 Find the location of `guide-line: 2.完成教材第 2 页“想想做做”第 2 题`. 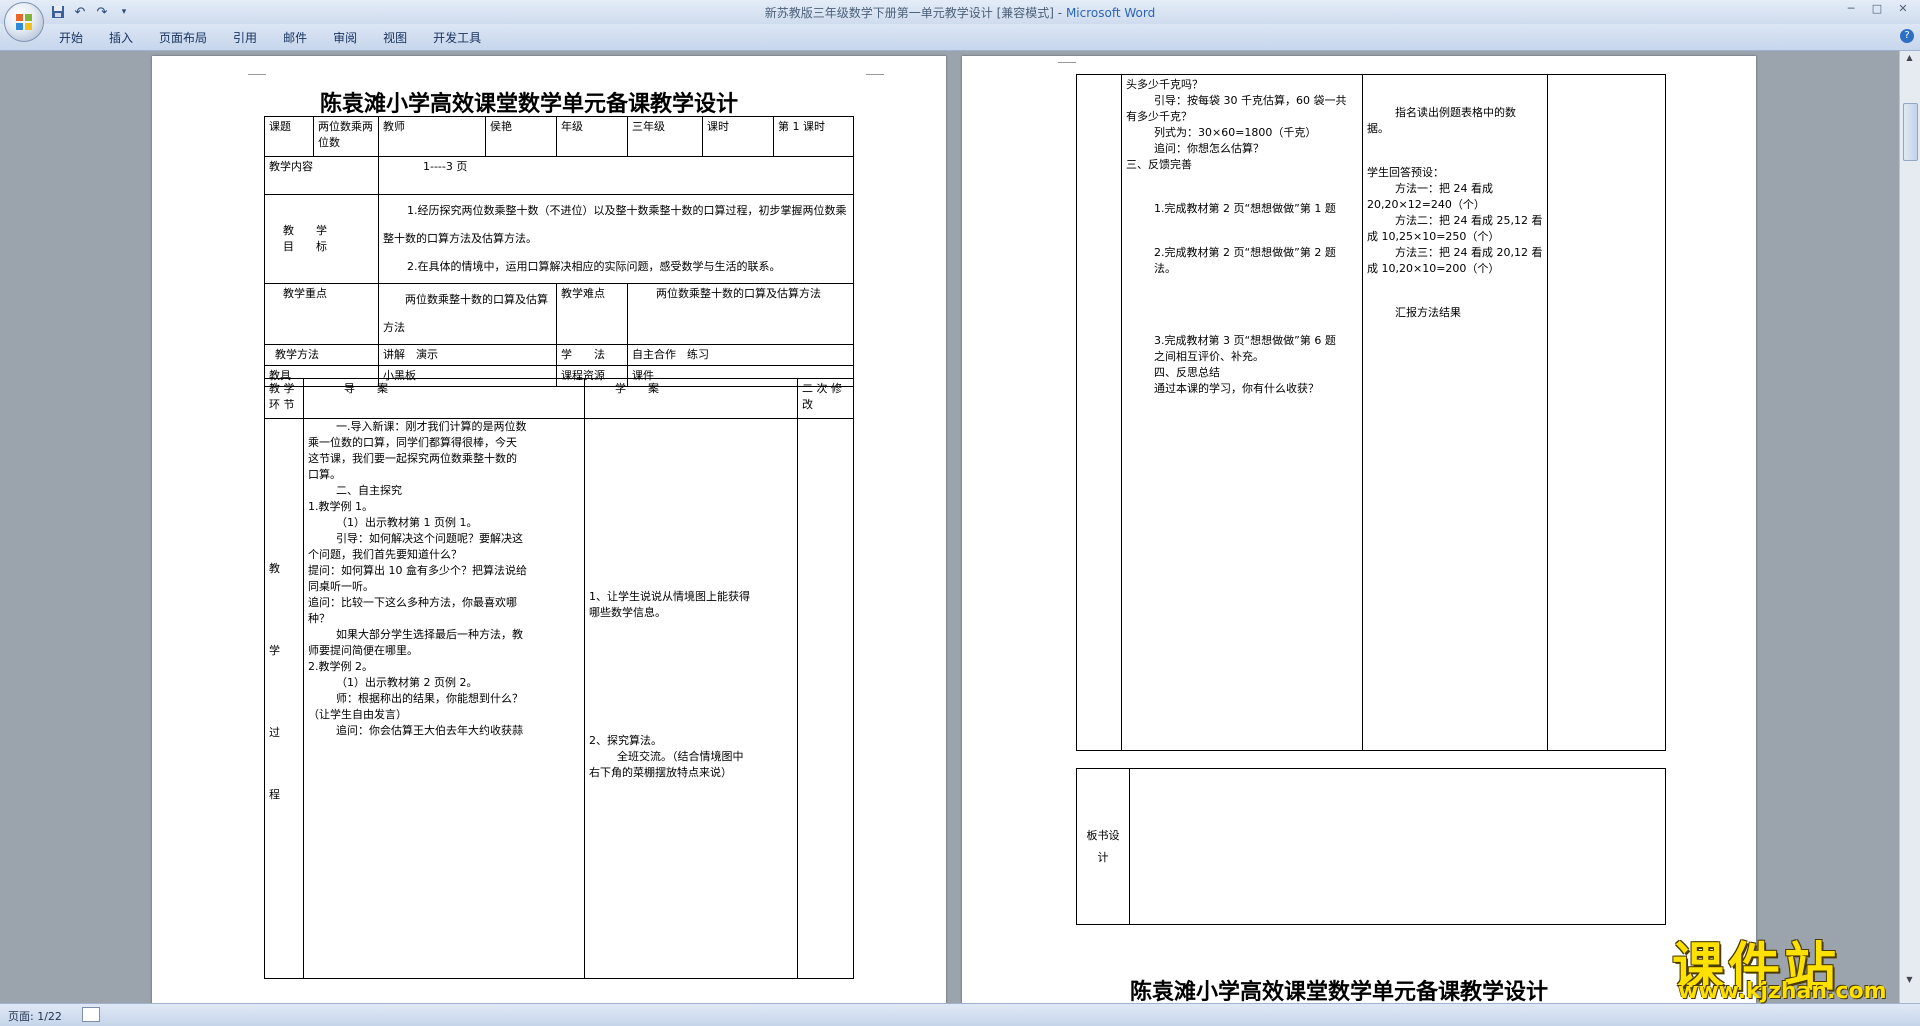

guide-line: 2.完成教材第 2 页“想想做做”第 2 题 is located at coordinates (1245, 252).